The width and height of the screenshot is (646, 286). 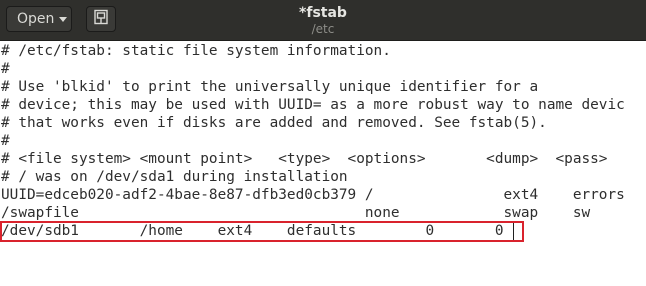 What do you see at coordinates (323, 13) in the screenshot?
I see `window-title: *fstab` at bounding box center [323, 13].